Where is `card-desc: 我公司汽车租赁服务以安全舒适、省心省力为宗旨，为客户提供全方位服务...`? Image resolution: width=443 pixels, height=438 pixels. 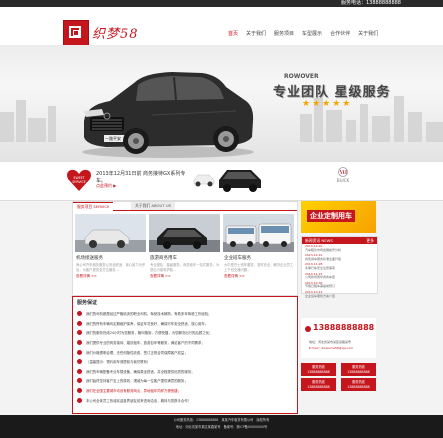 card-desc: 我公司汽车租赁服务以安全舒适、省心省力为宗旨，为客户提供全方位服务... is located at coordinates (111, 267).